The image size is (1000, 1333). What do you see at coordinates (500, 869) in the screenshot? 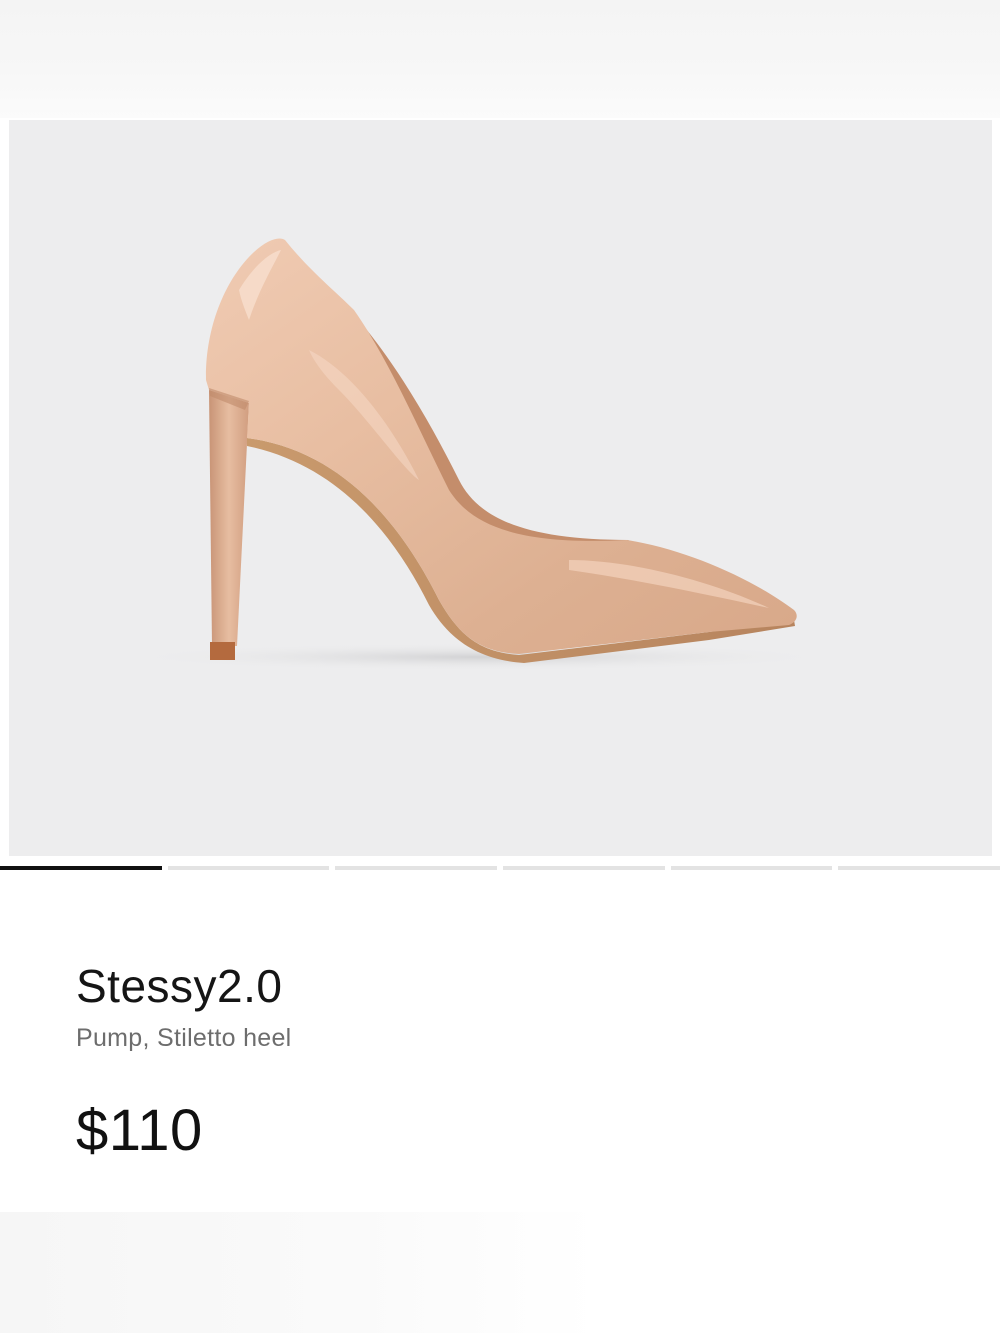
I see `gallery-pagination` at bounding box center [500, 869].